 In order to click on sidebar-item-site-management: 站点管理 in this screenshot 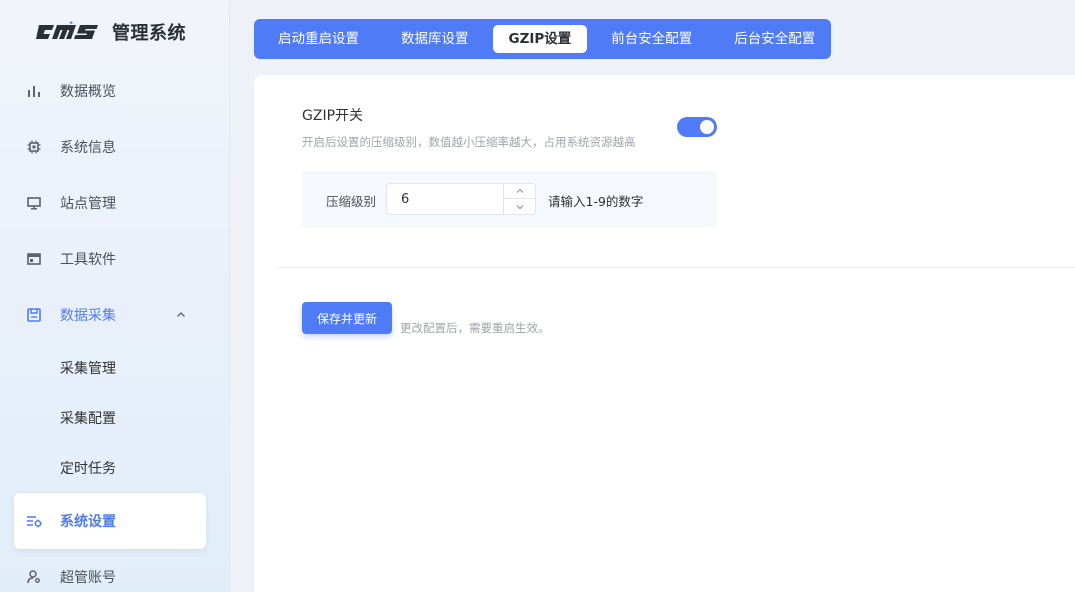, I will do `click(110, 203)`.